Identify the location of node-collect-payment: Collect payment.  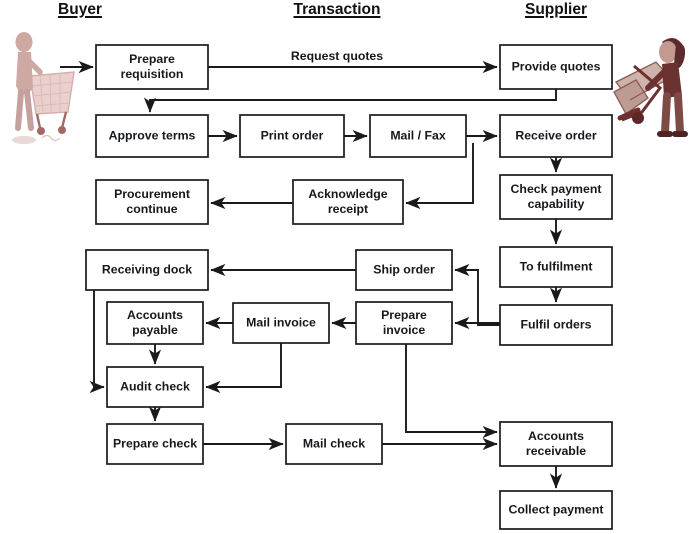
(556, 510).